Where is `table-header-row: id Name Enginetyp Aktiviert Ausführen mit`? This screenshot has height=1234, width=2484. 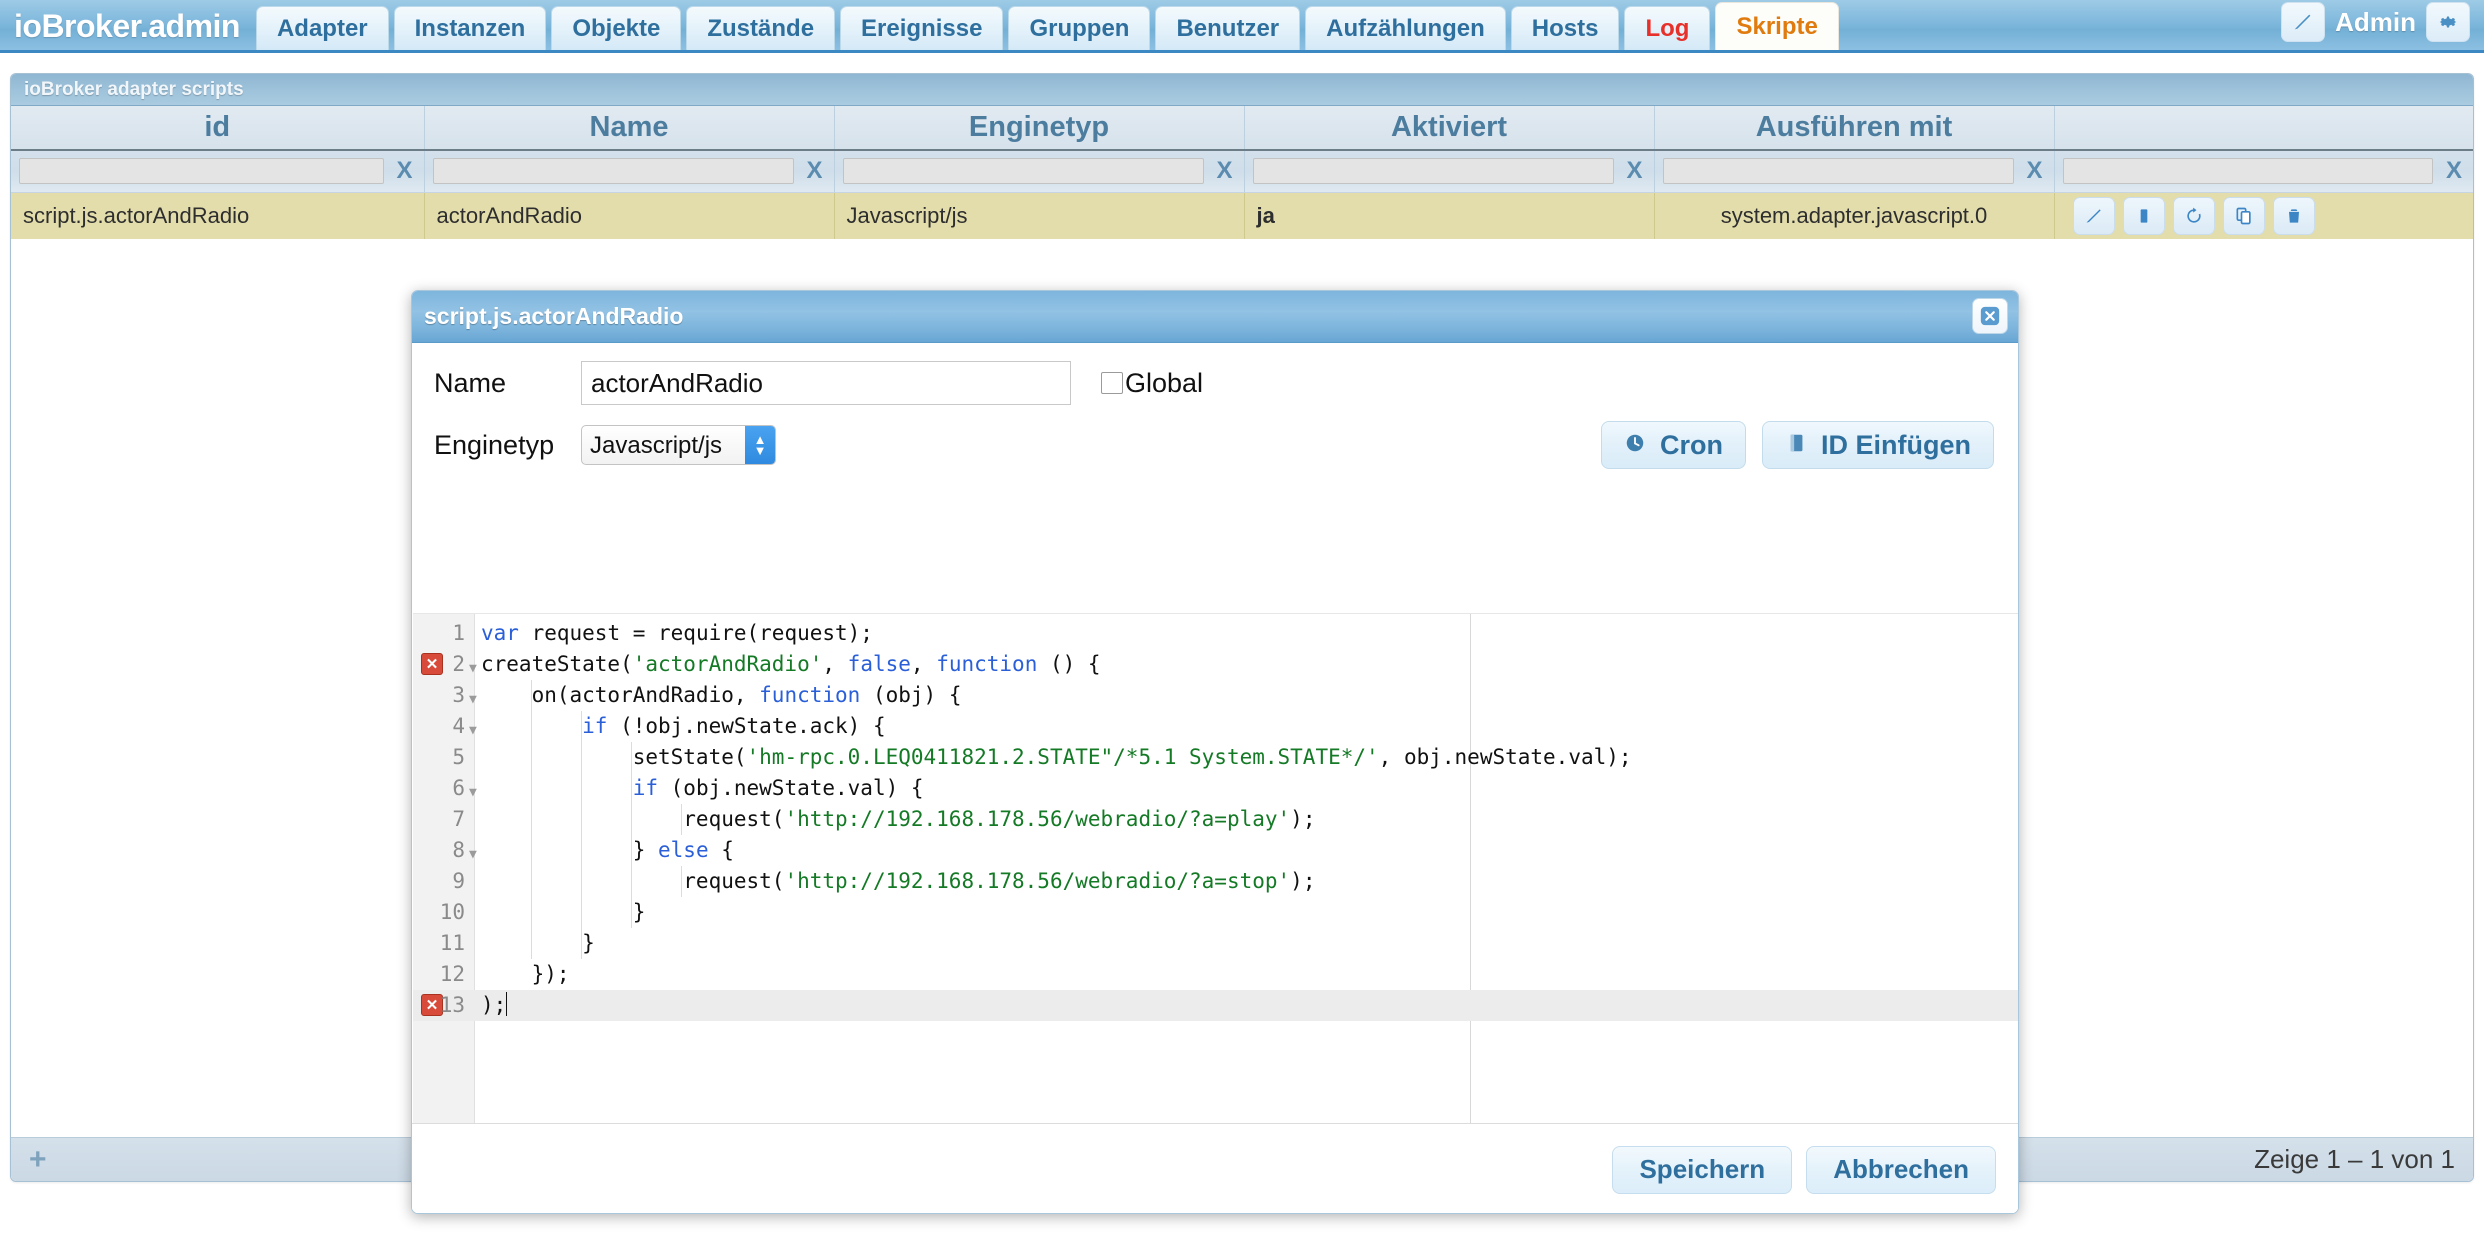 table-header-row: id Name Enginetyp Aktiviert Ausführen mit is located at coordinates (1242, 128).